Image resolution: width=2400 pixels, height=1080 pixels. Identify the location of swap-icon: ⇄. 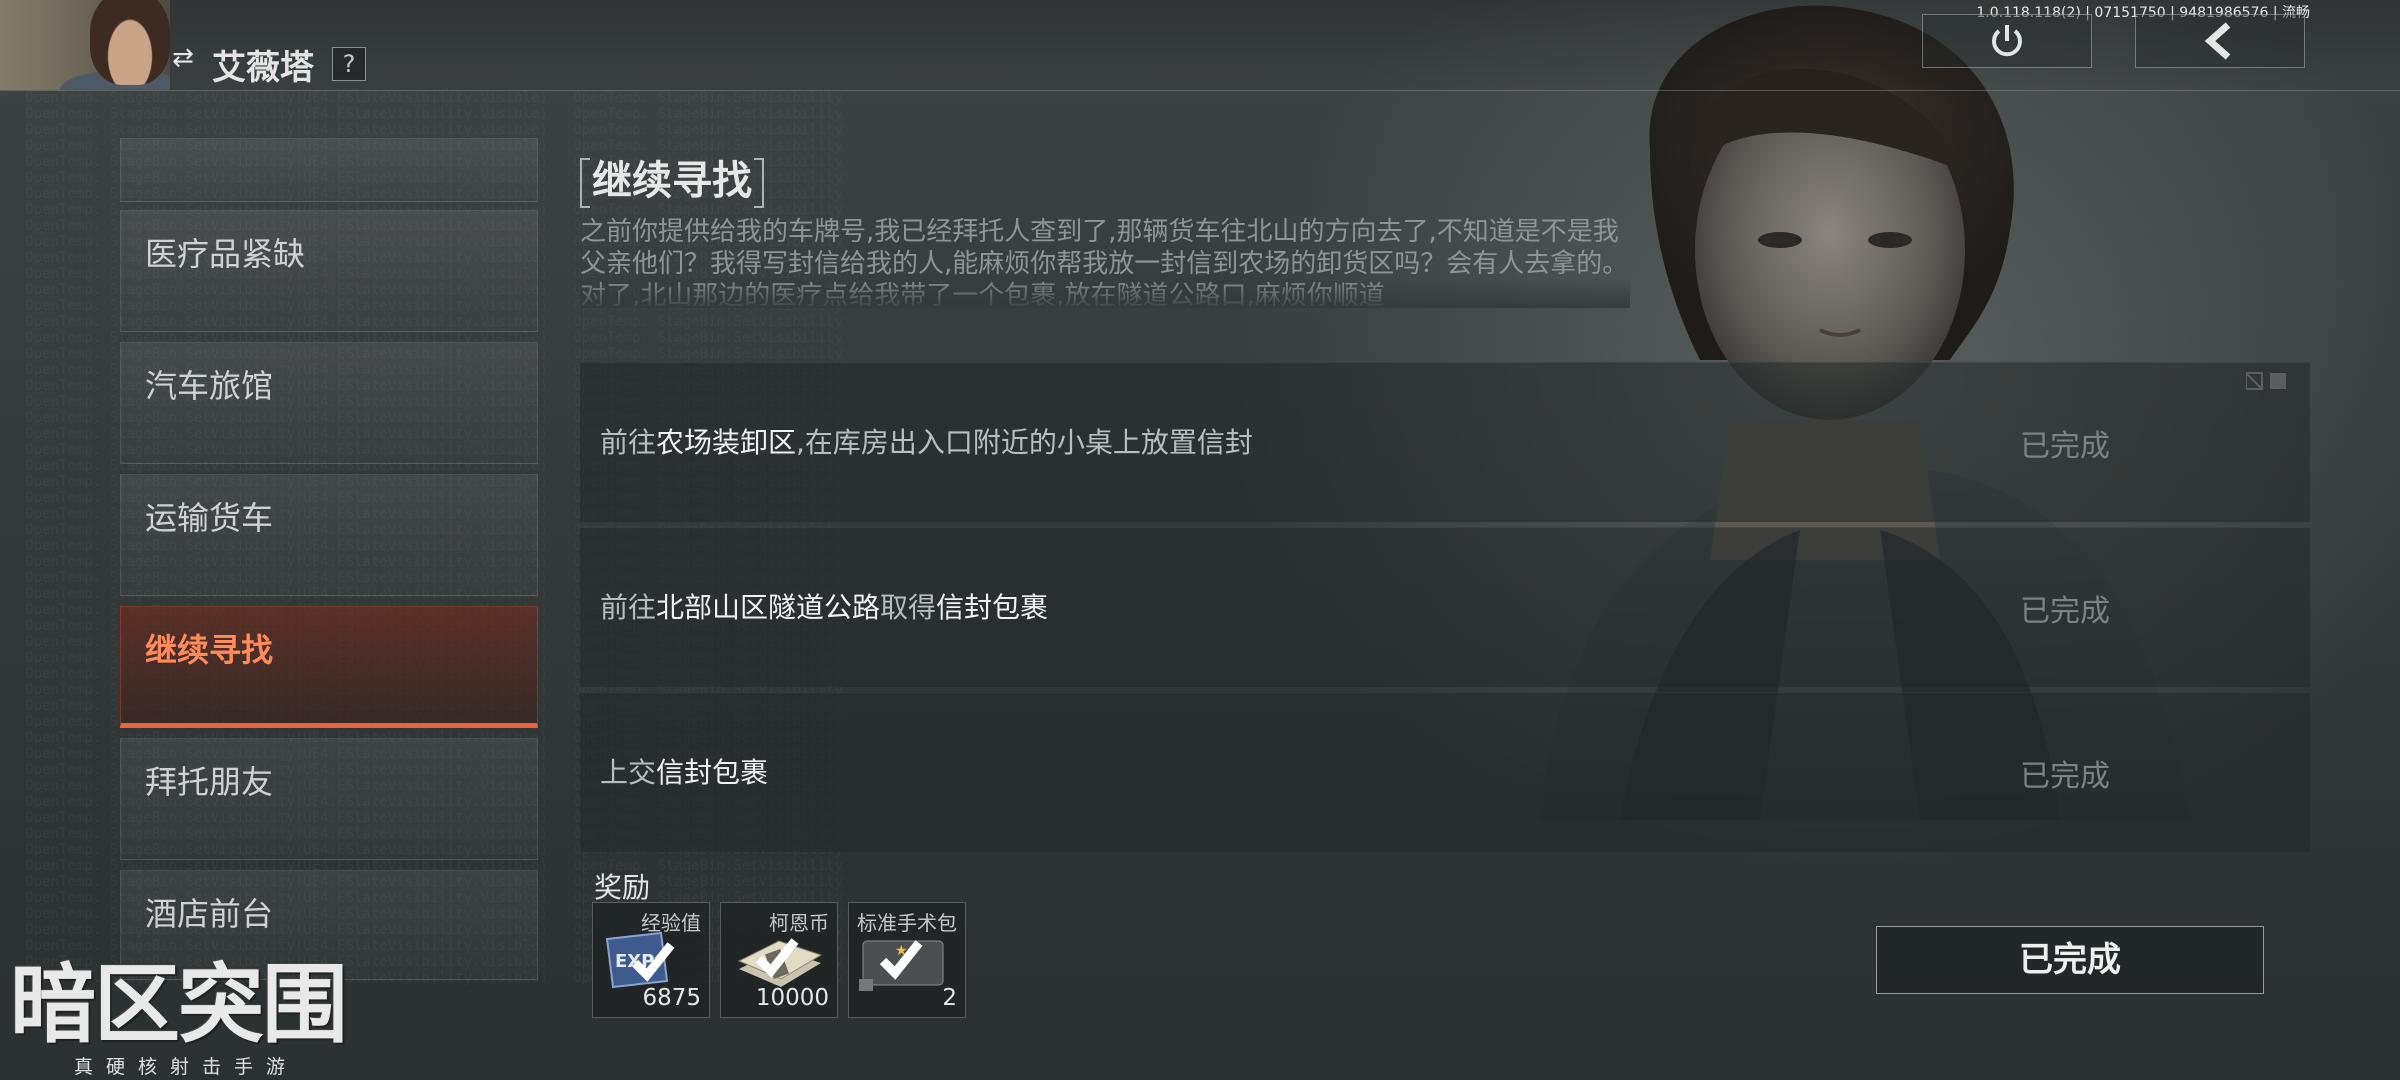
(185, 58).